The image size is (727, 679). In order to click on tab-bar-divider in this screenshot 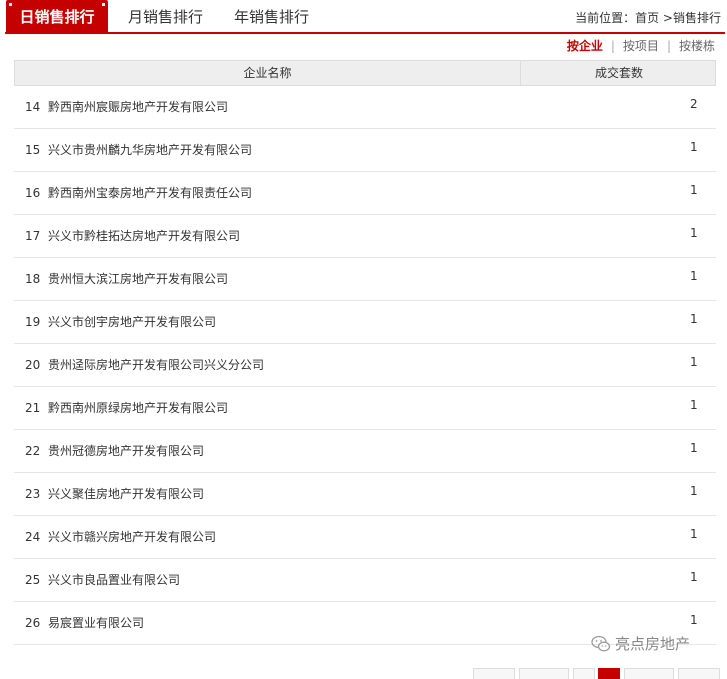, I will do `click(365, 33)`.